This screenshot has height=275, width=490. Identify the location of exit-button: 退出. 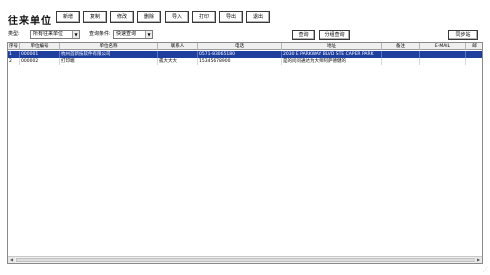
(258, 17).